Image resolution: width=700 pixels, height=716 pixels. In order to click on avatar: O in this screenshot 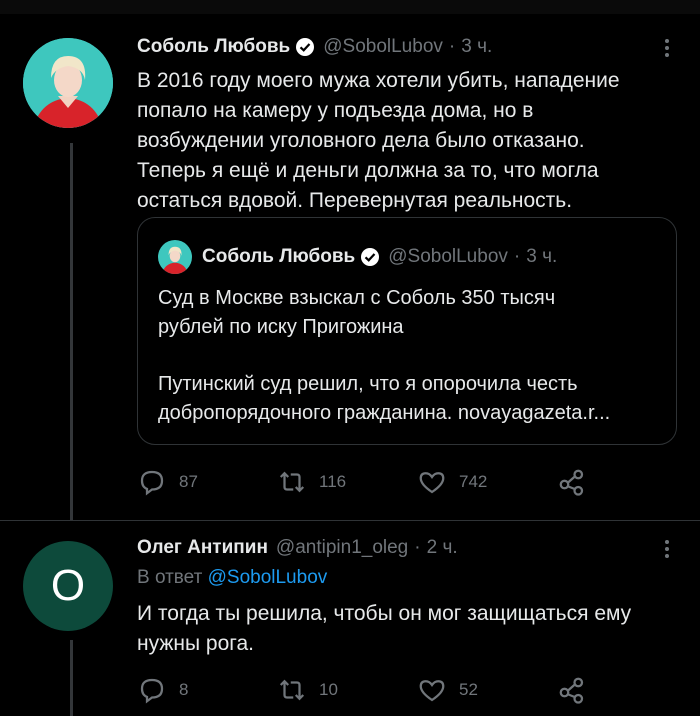, I will do `click(68, 586)`.